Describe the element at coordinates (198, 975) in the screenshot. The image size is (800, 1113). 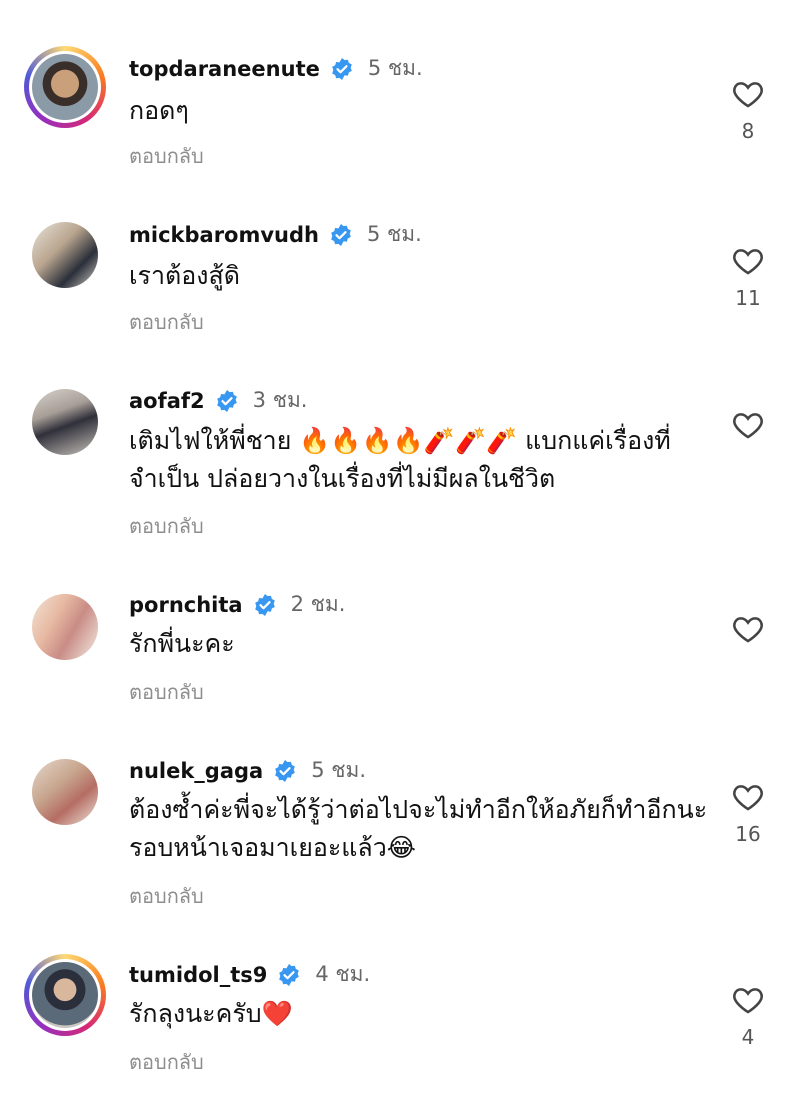
I see `username: tumidol_ts9` at that location.